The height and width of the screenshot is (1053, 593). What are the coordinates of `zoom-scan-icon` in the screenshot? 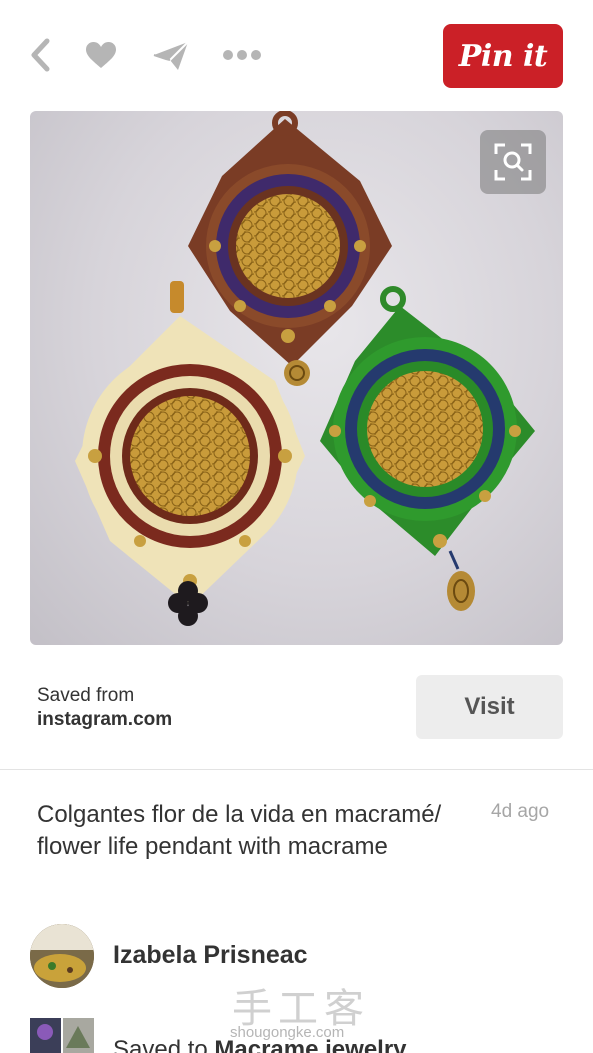 It's located at (513, 162).